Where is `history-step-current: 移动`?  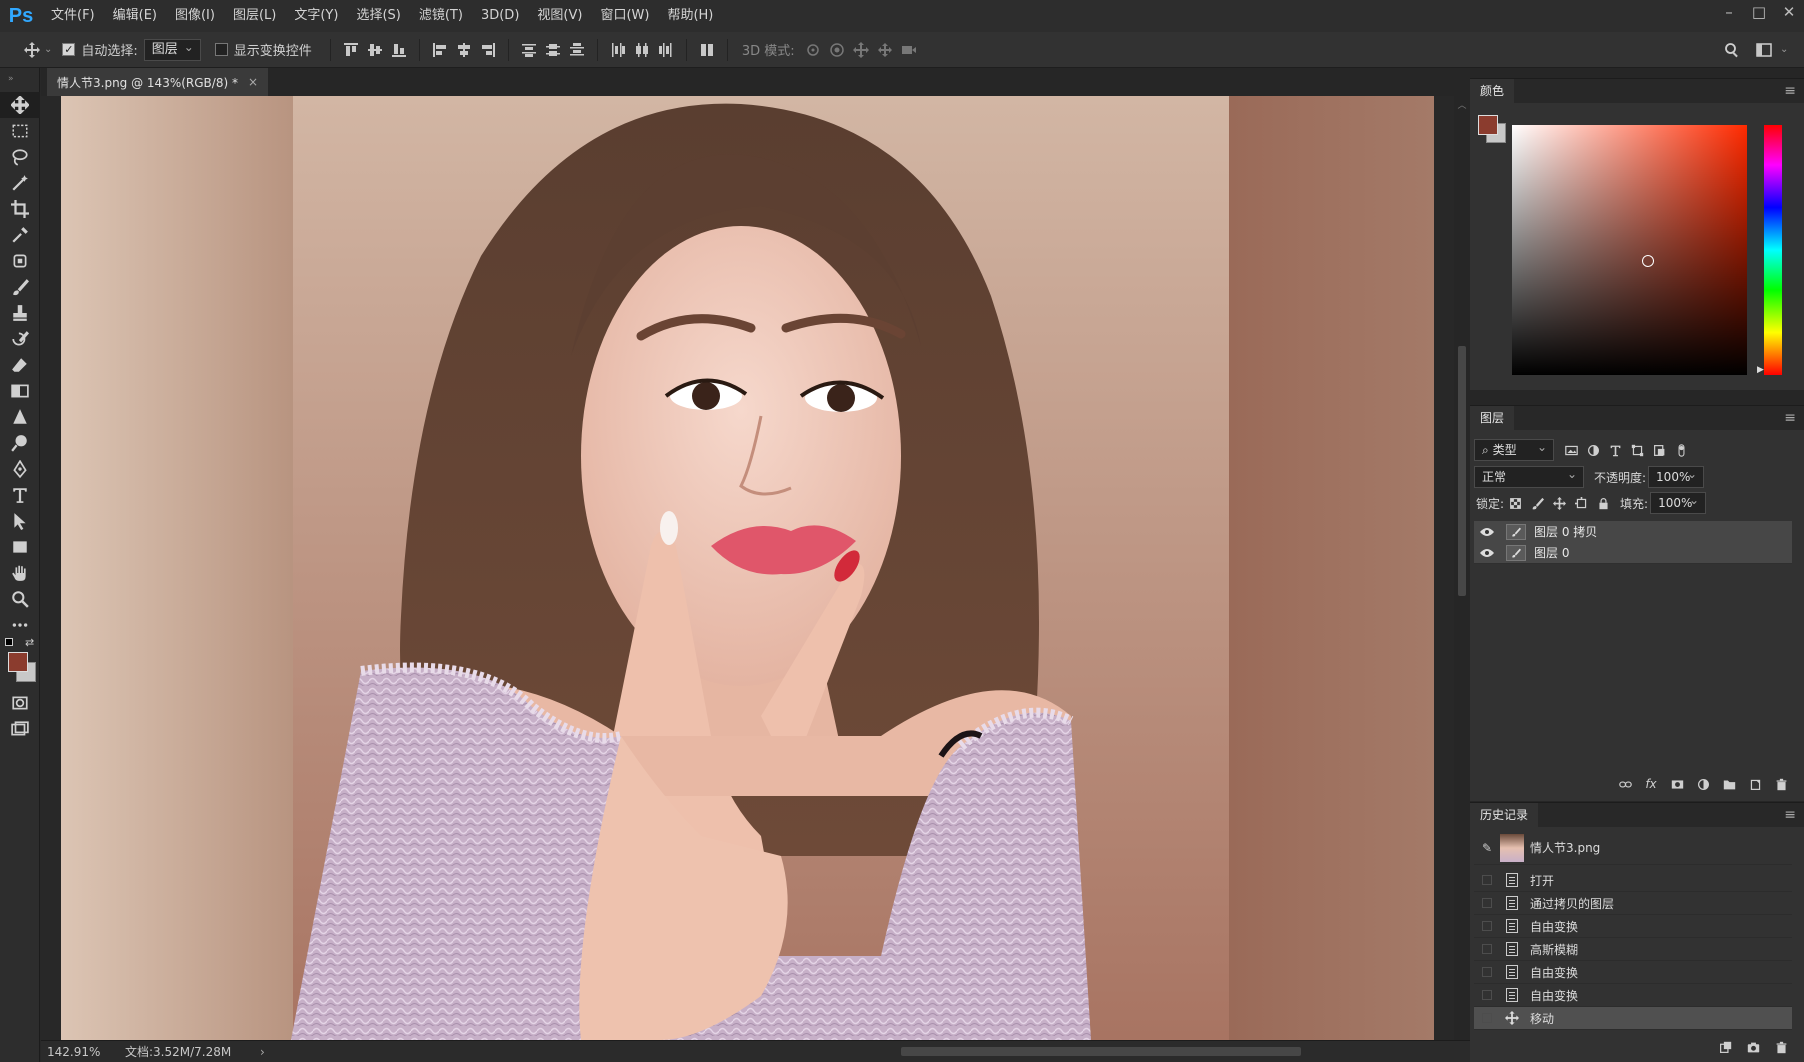
history-step-current: 移动 is located at coordinates (1633, 1018).